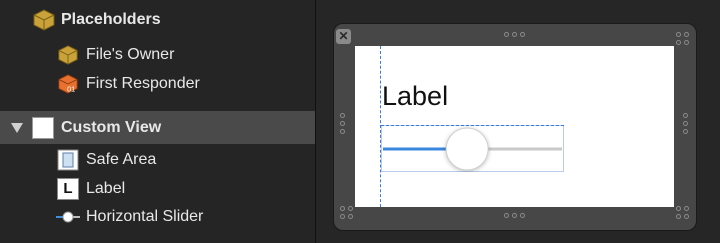 This screenshot has width=720, height=243. Describe the element at coordinates (130, 54) in the screenshot. I see `outline-item-label: File's Owner` at that location.